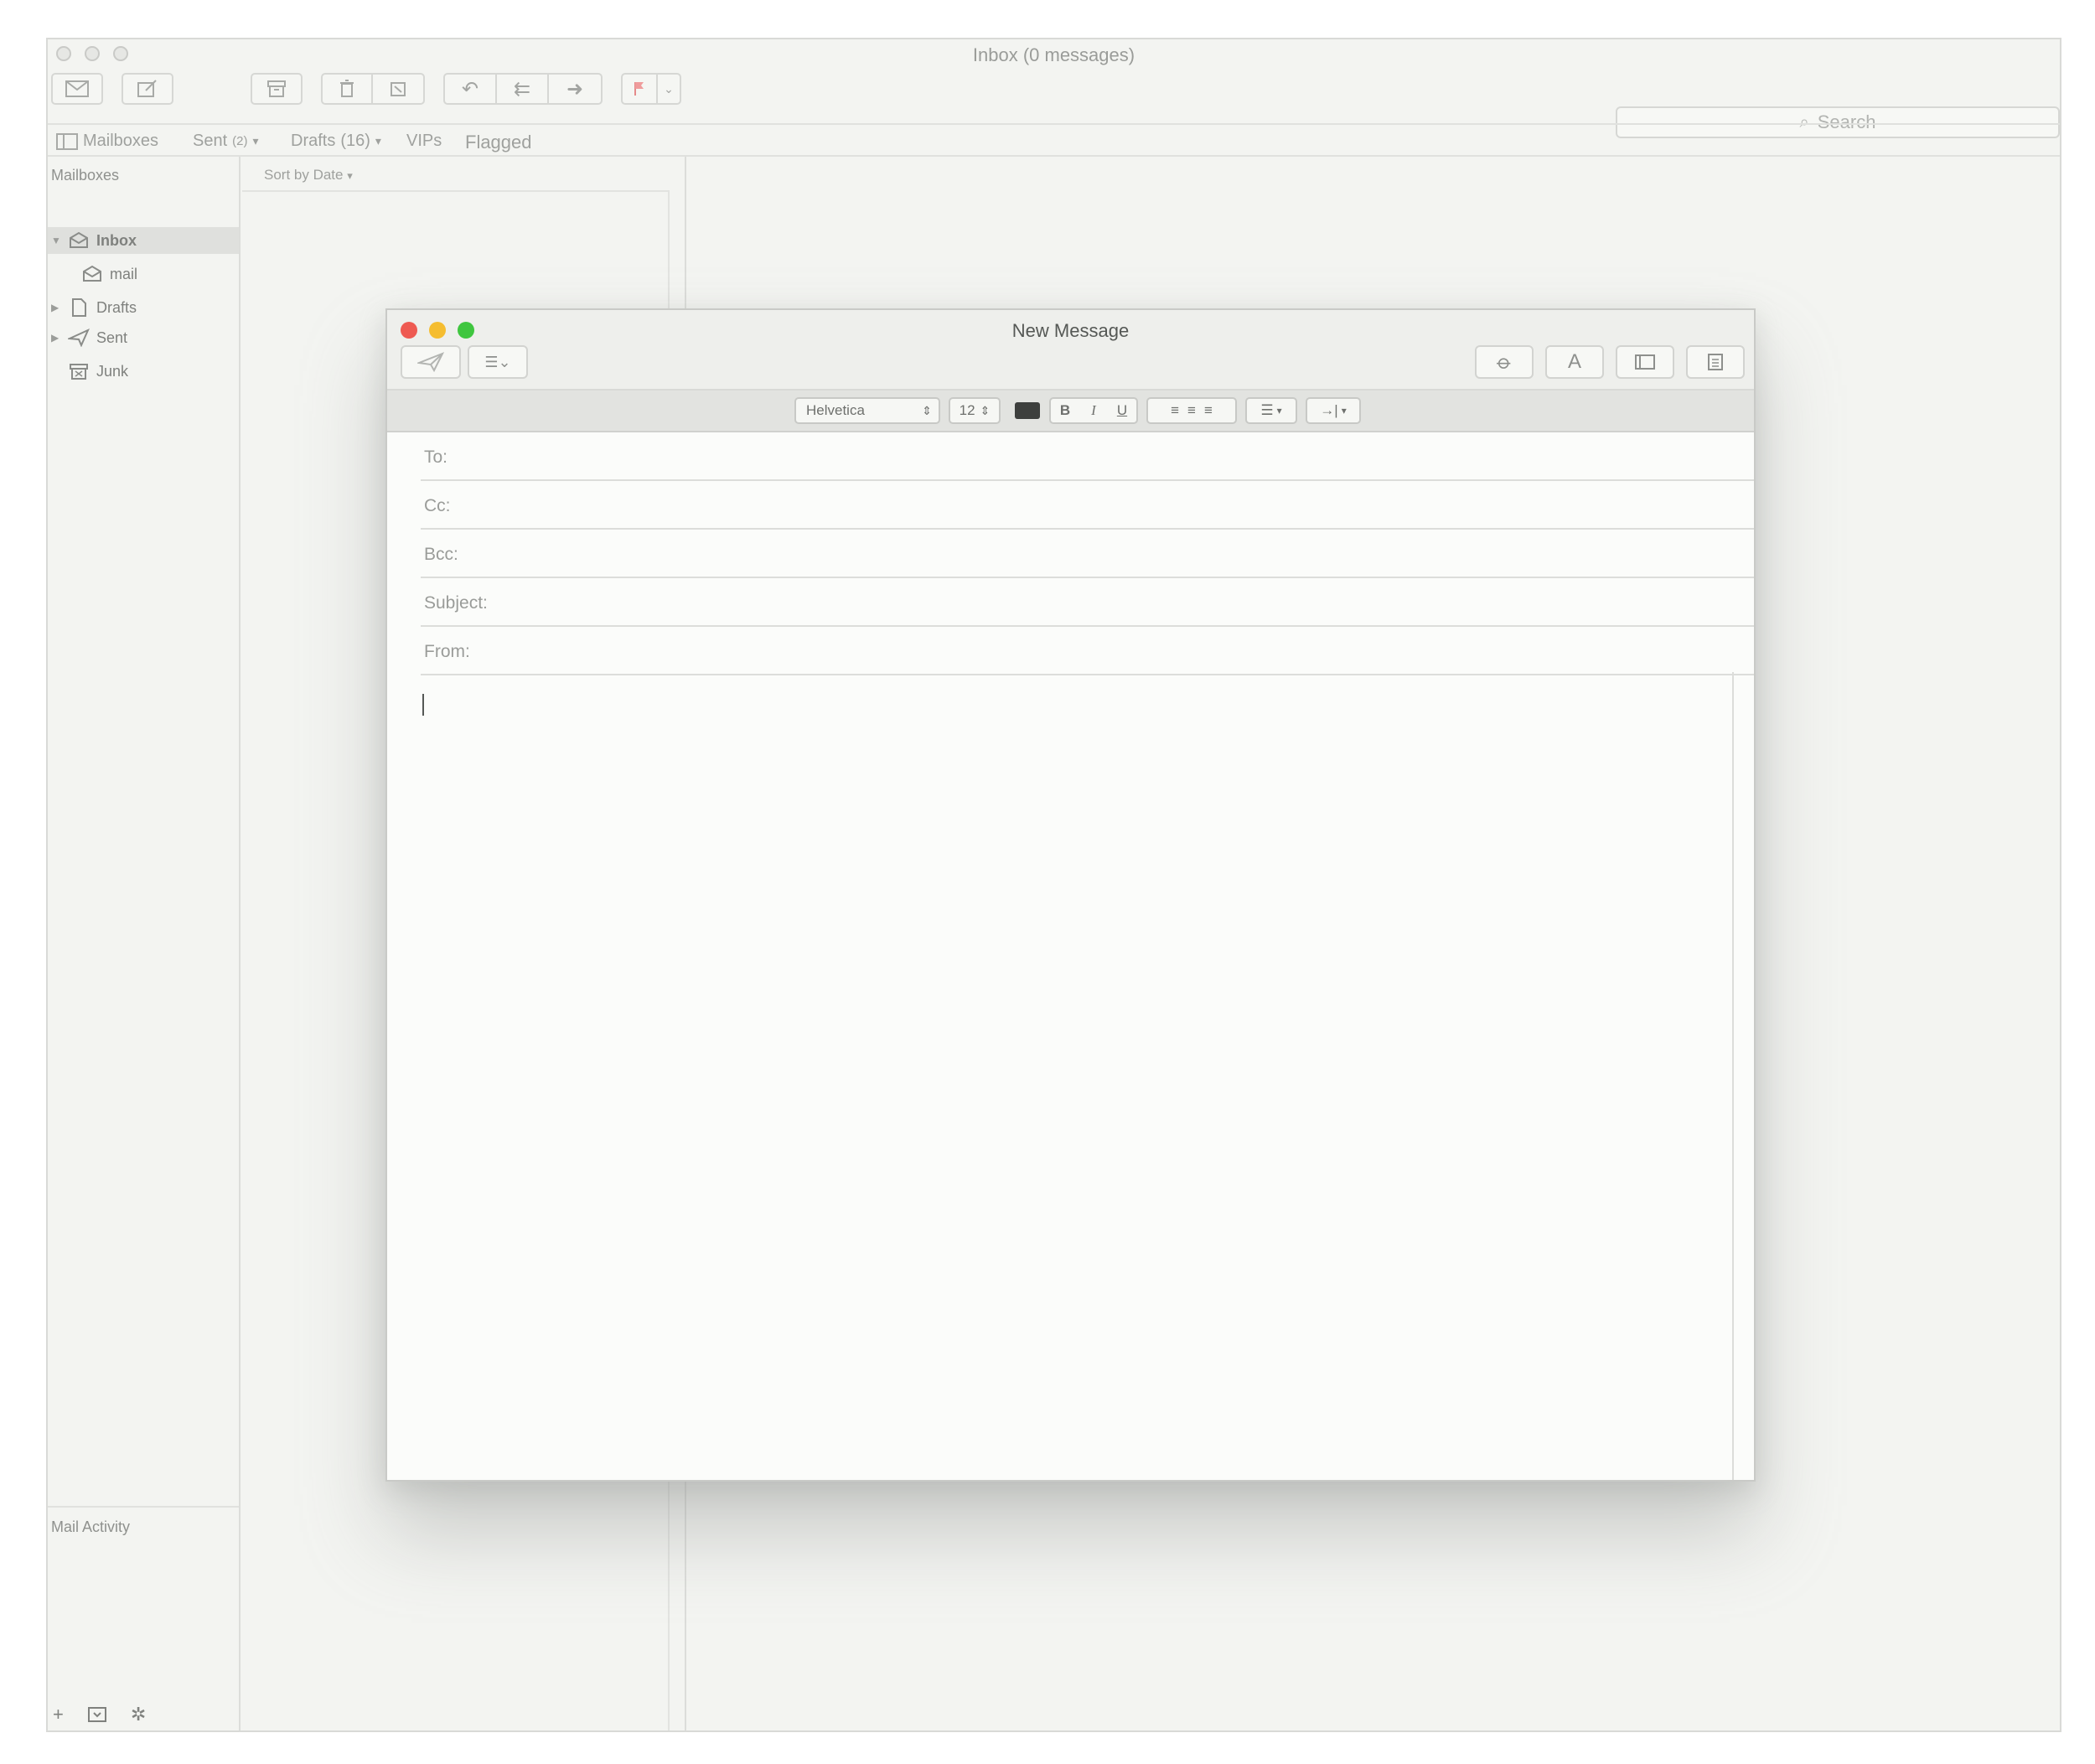  Describe the element at coordinates (58, 1714) in the screenshot. I see `add-mailbox-icon: +` at that location.